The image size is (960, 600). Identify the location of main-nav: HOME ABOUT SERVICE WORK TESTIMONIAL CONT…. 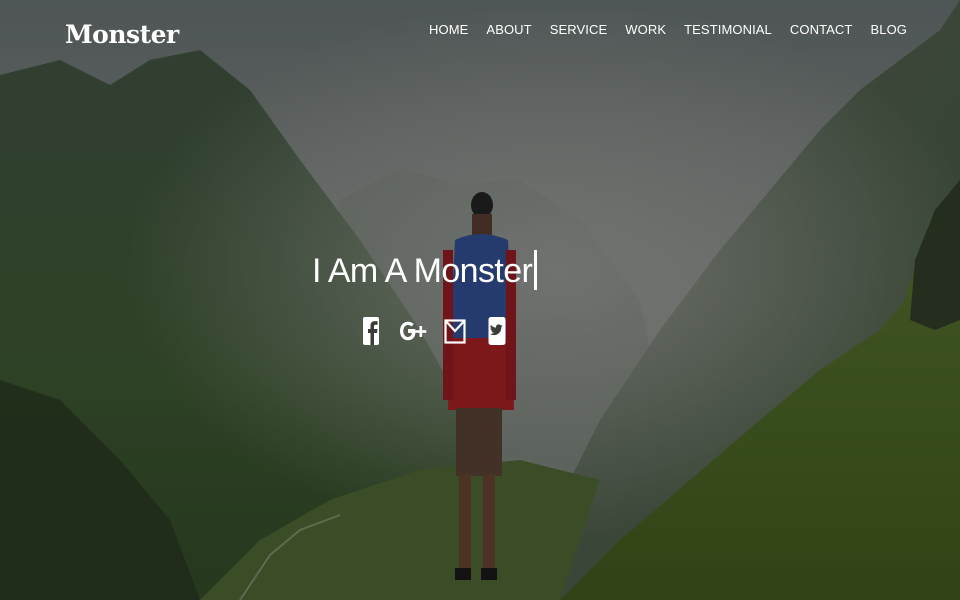
(668, 30).